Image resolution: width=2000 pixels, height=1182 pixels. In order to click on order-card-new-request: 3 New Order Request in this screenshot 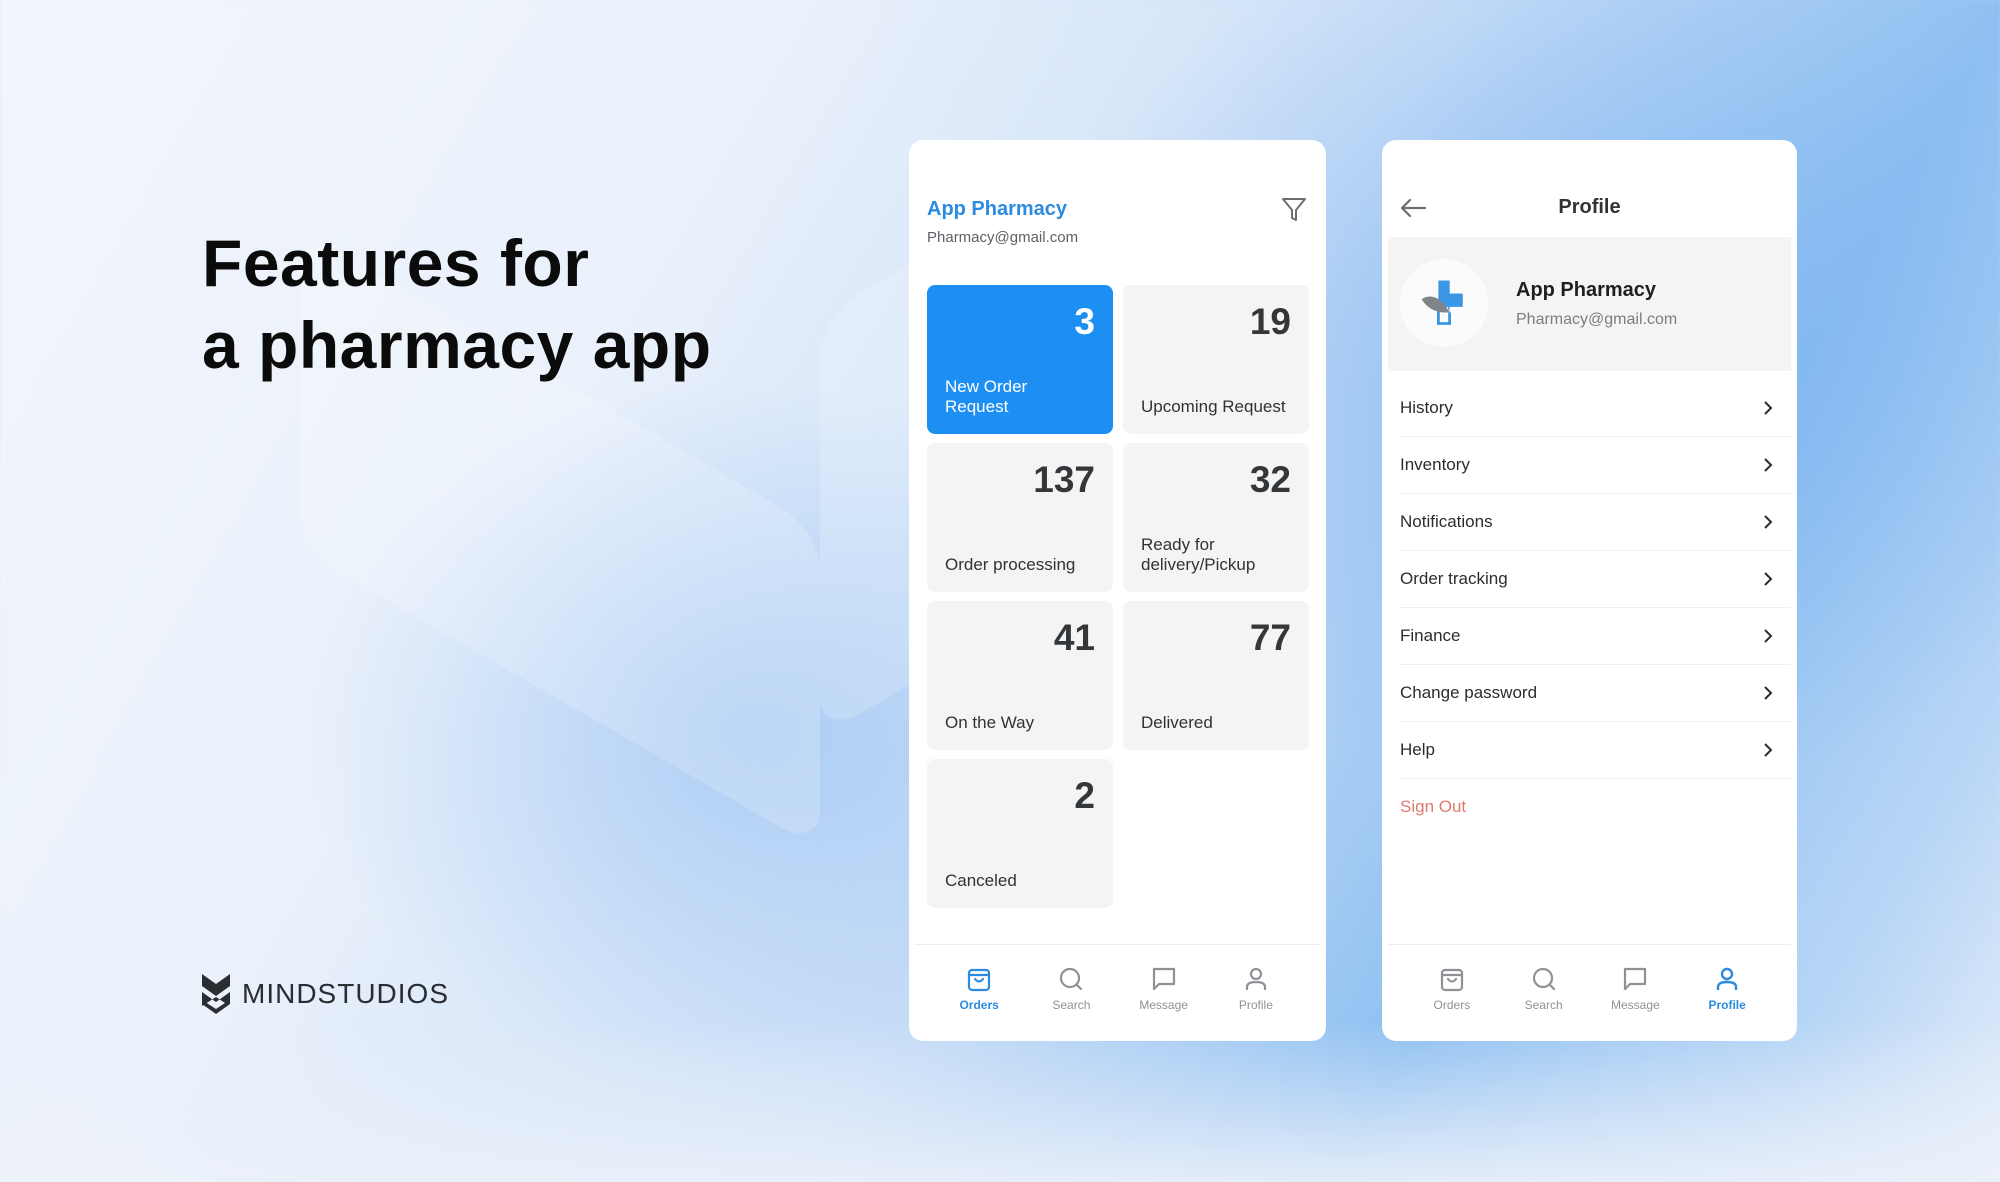, I will do `click(1020, 359)`.